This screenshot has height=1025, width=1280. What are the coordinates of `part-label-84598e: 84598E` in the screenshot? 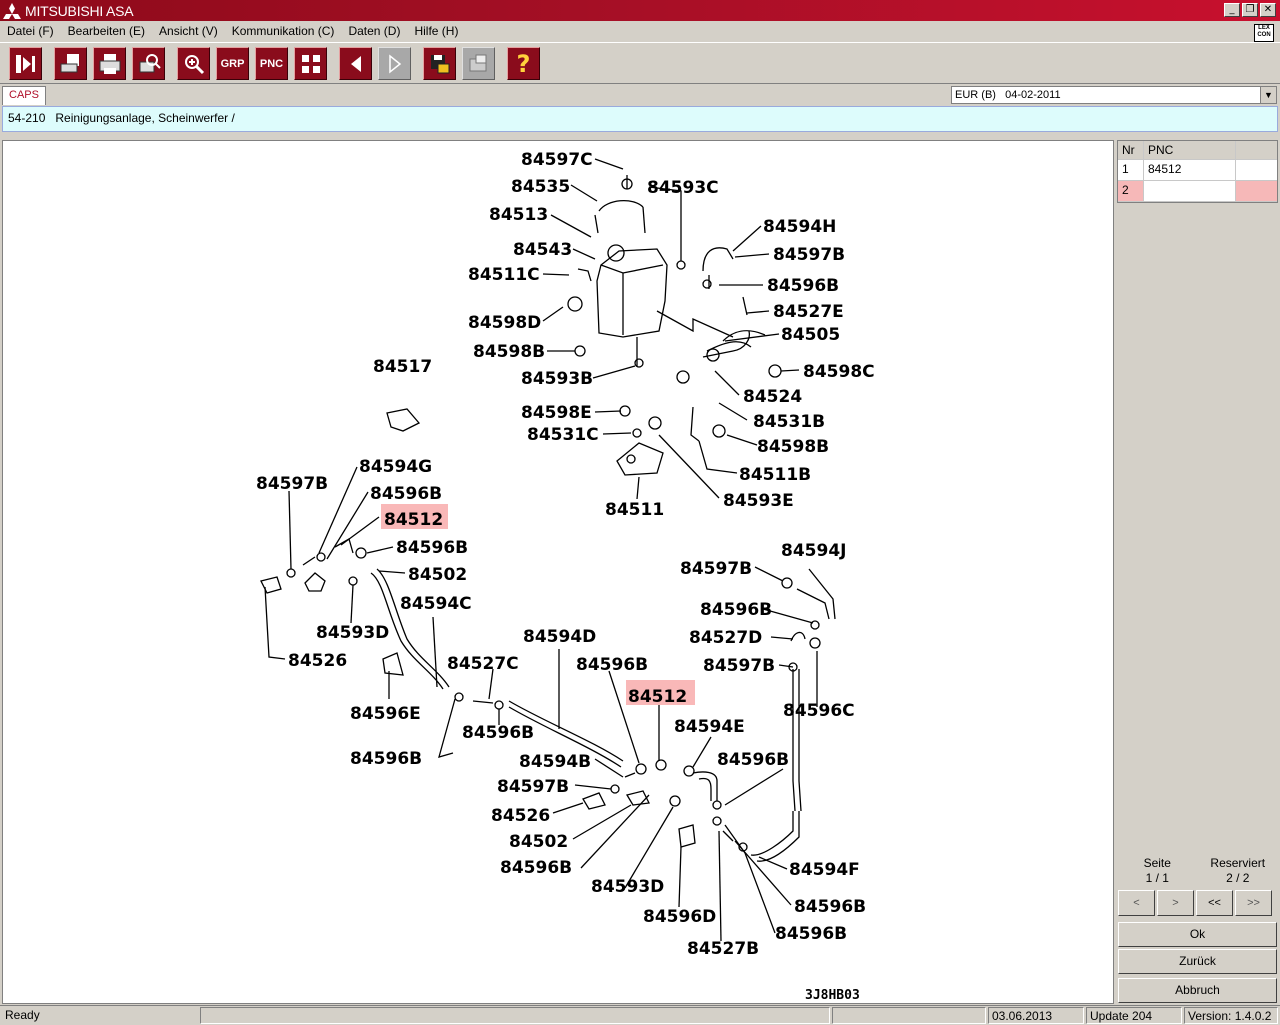 It's located at (556, 413).